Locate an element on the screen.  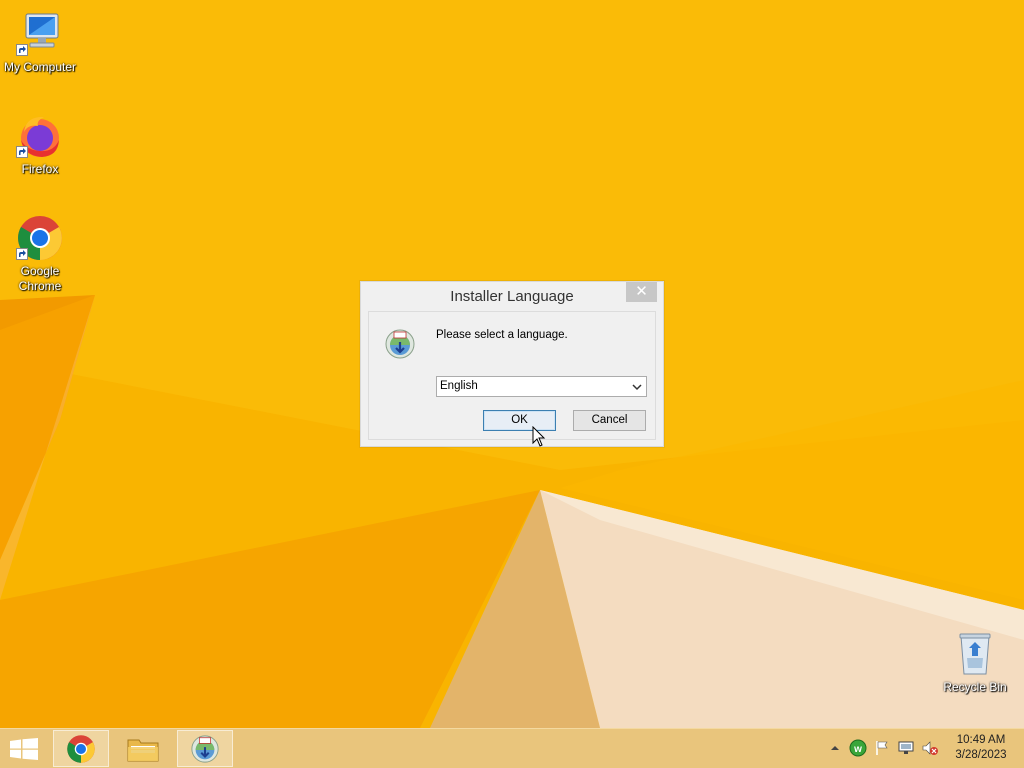
taskbar-item-file-explorer is located at coordinates (143, 748).